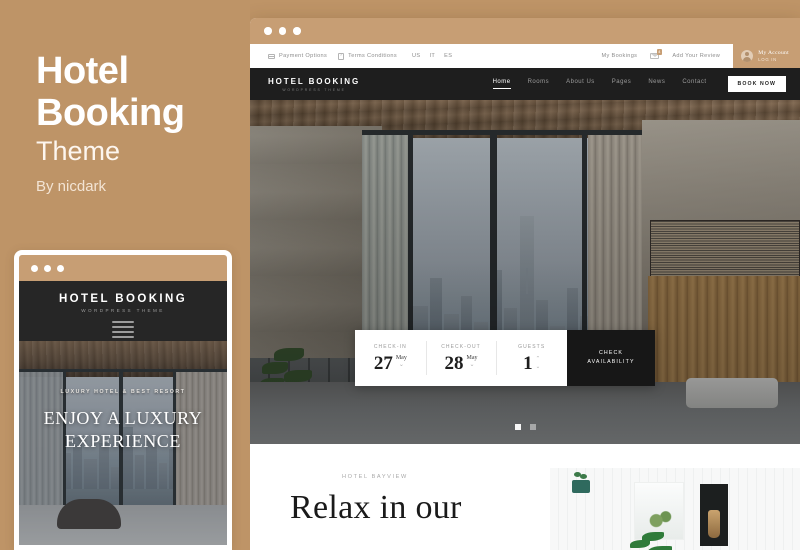 Image resolution: width=800 pixels, height=550 pixels. I want to click on mobile-site-header: HOTEL BOOKING WORDPRESS THEME, so click(123, 311).